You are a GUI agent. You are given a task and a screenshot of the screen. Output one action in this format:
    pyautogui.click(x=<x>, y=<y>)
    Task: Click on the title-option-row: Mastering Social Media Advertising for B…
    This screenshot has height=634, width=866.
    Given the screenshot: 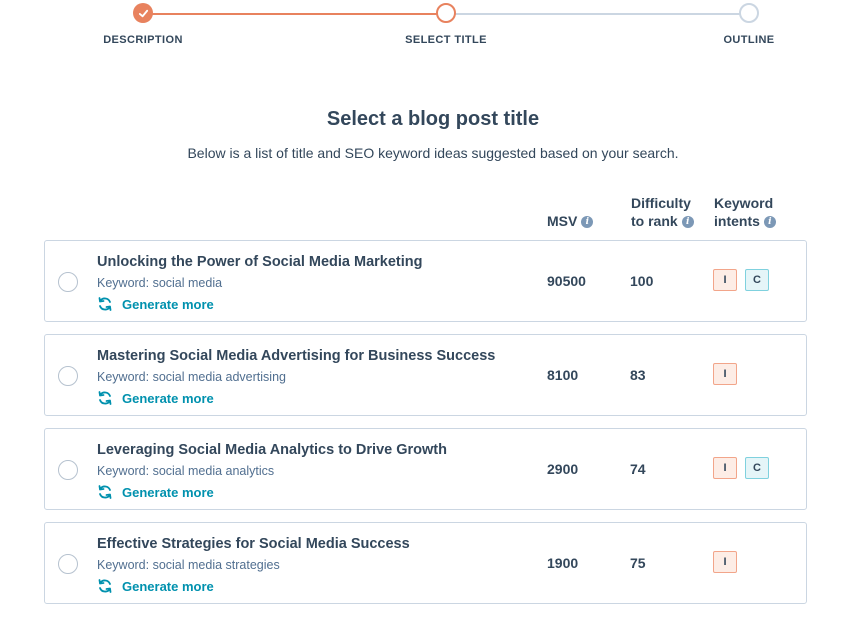 What is the action you would take?
    pyautogui.click(x=425, y=375)
    